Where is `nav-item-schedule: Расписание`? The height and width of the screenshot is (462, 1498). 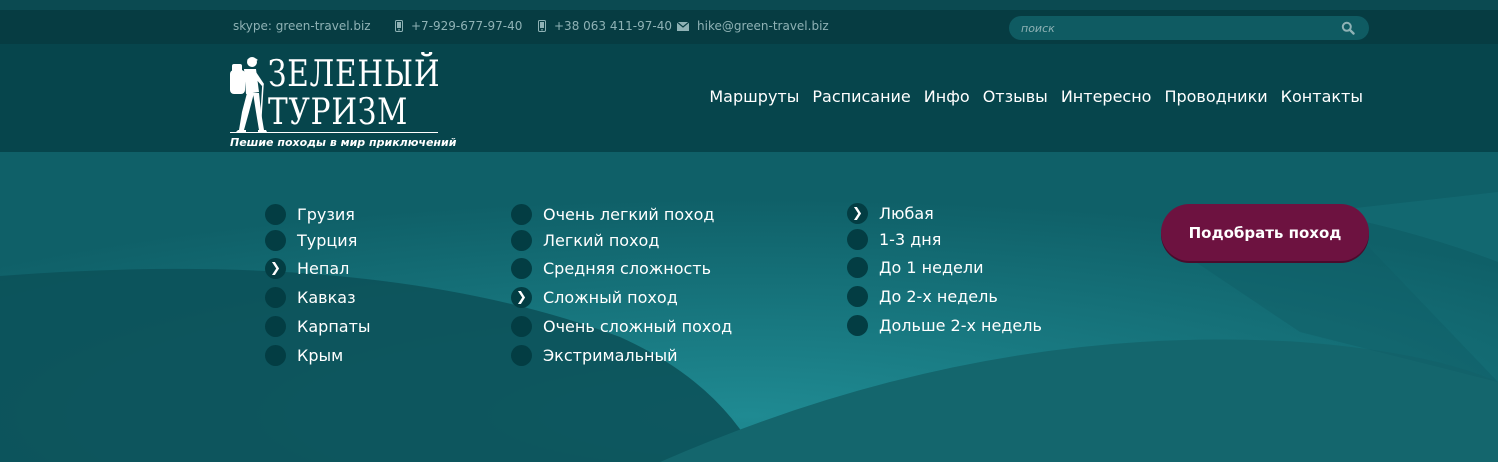 nav-item-schedule: Расписание is located at coordinates (861, 96).